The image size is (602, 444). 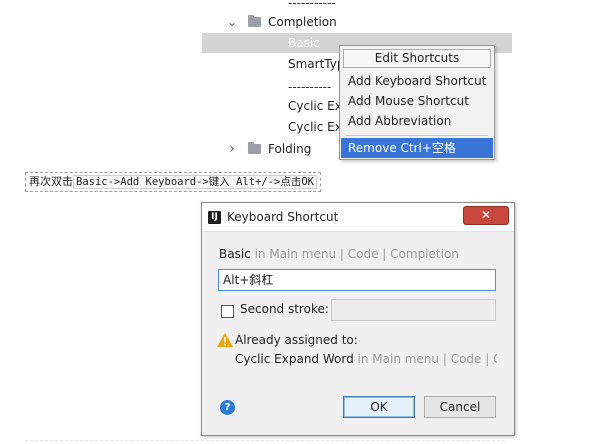 I want to click on tree-node-basic: Basic, so click(x=304, y=43).